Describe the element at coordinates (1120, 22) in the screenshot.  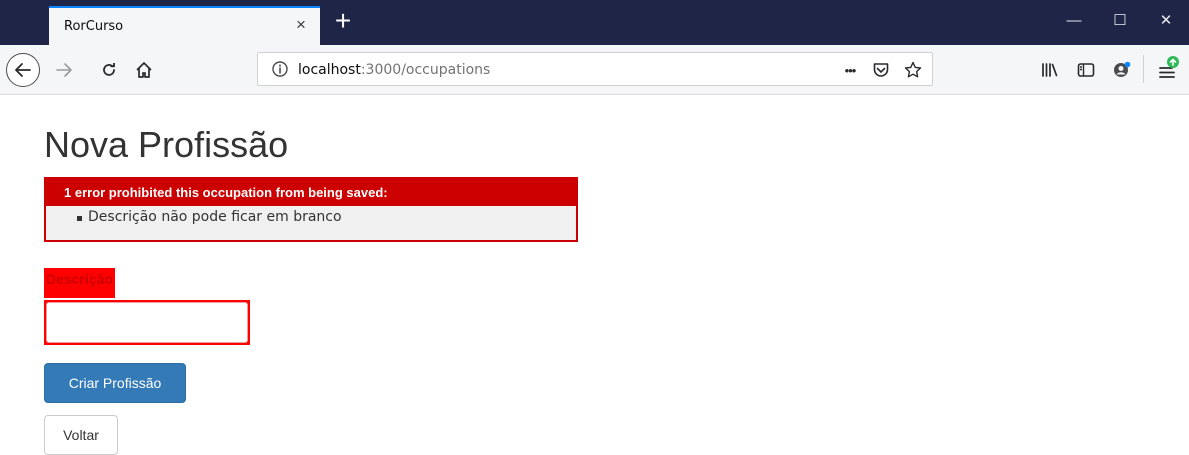
I see `window-maximize-button: ☐` at that location.